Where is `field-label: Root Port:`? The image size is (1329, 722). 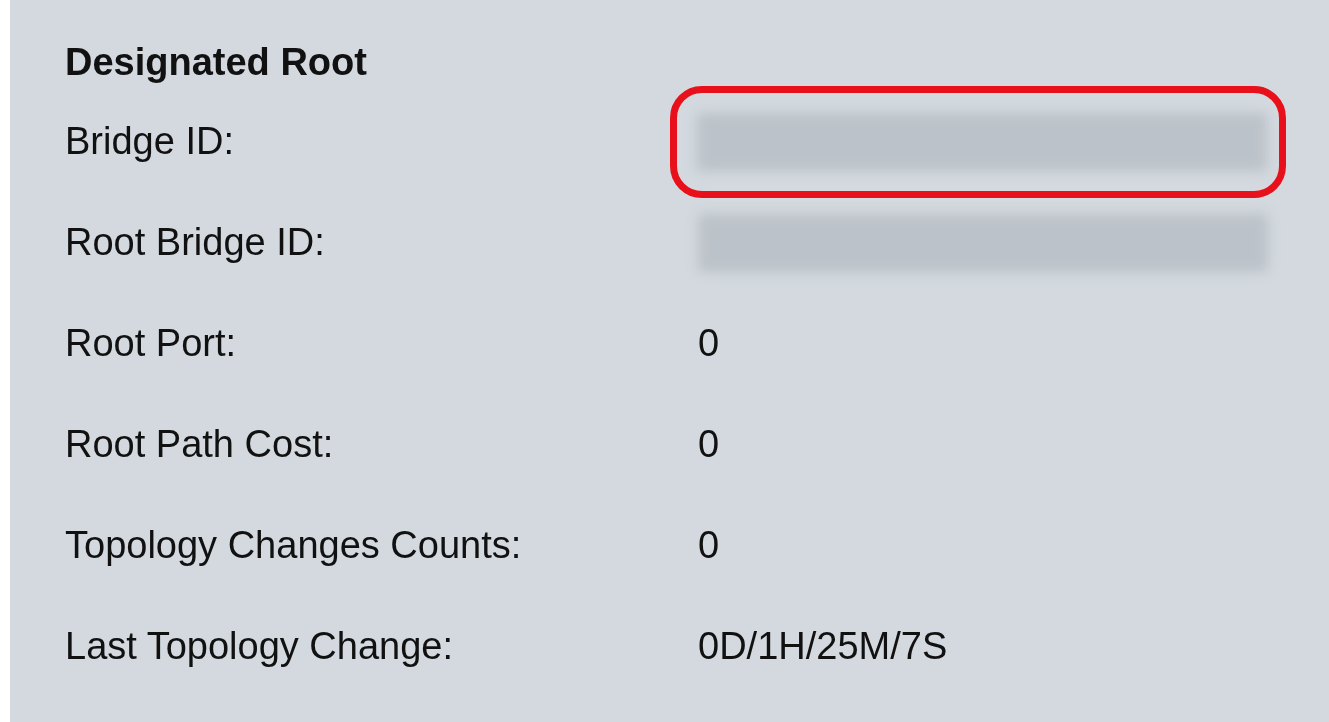
field-label: Root Port: is located at coordinates (151, 343).